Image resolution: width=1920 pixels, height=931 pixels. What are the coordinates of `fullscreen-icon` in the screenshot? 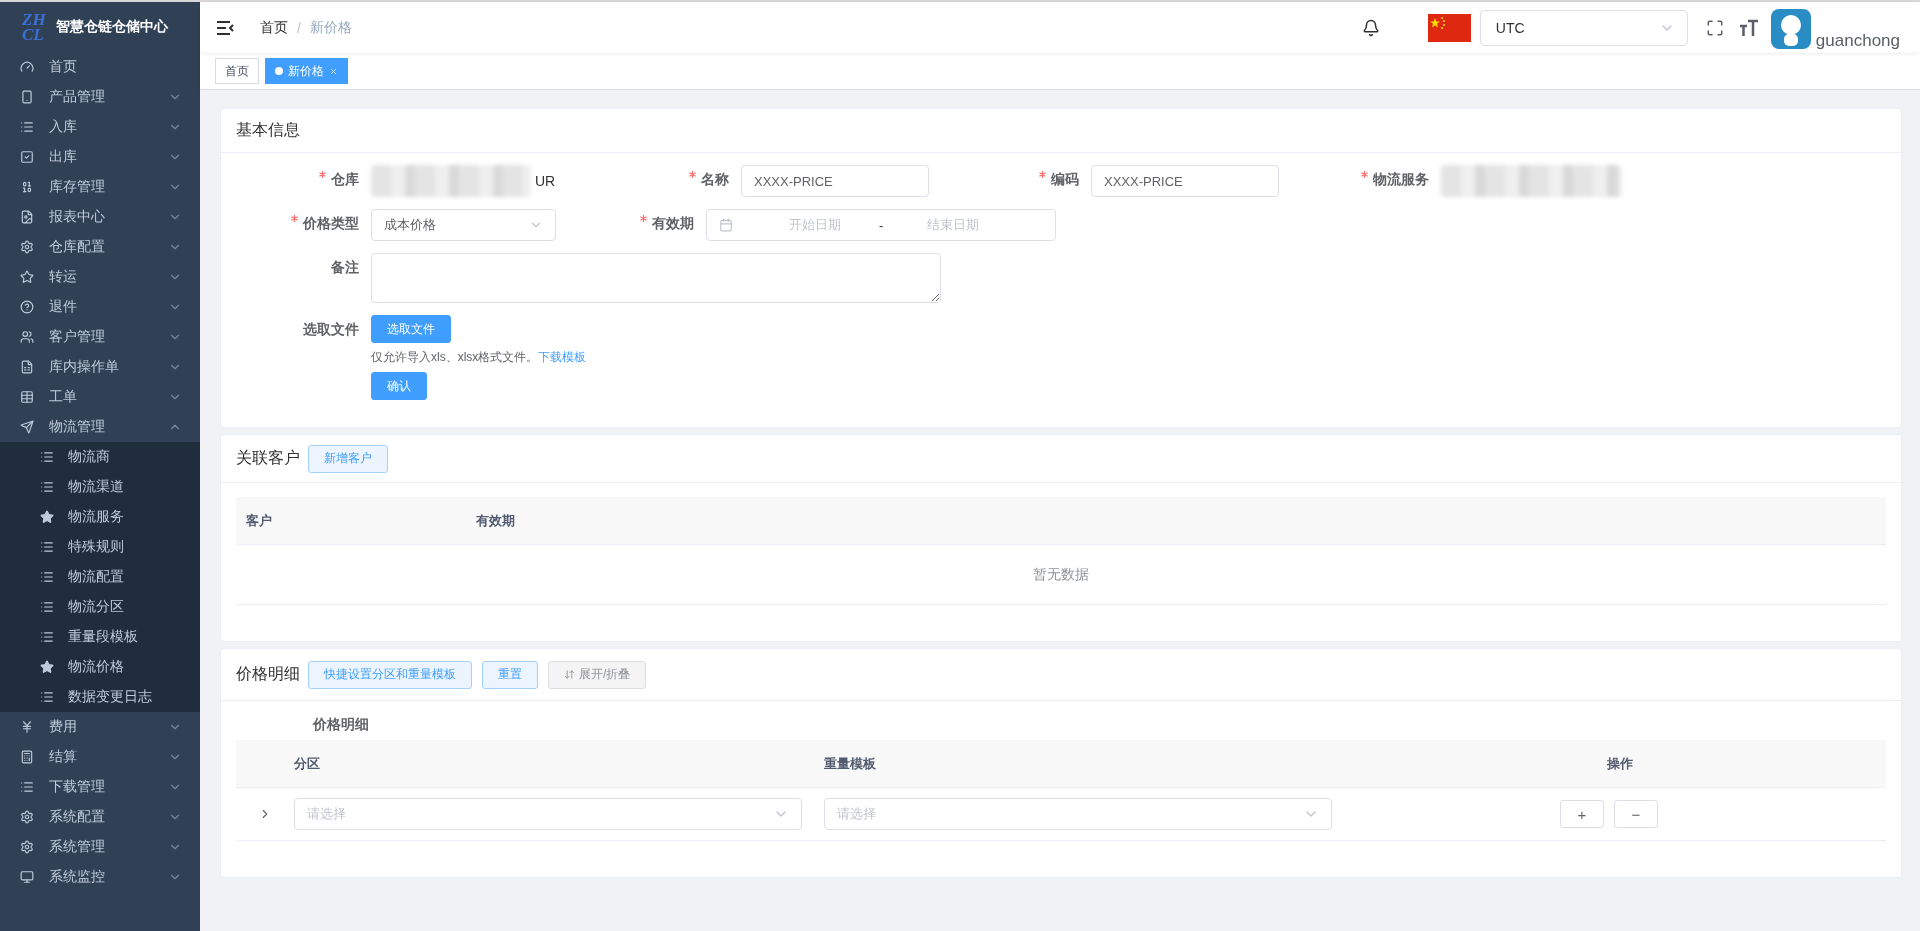 It's located at (1714, 27).